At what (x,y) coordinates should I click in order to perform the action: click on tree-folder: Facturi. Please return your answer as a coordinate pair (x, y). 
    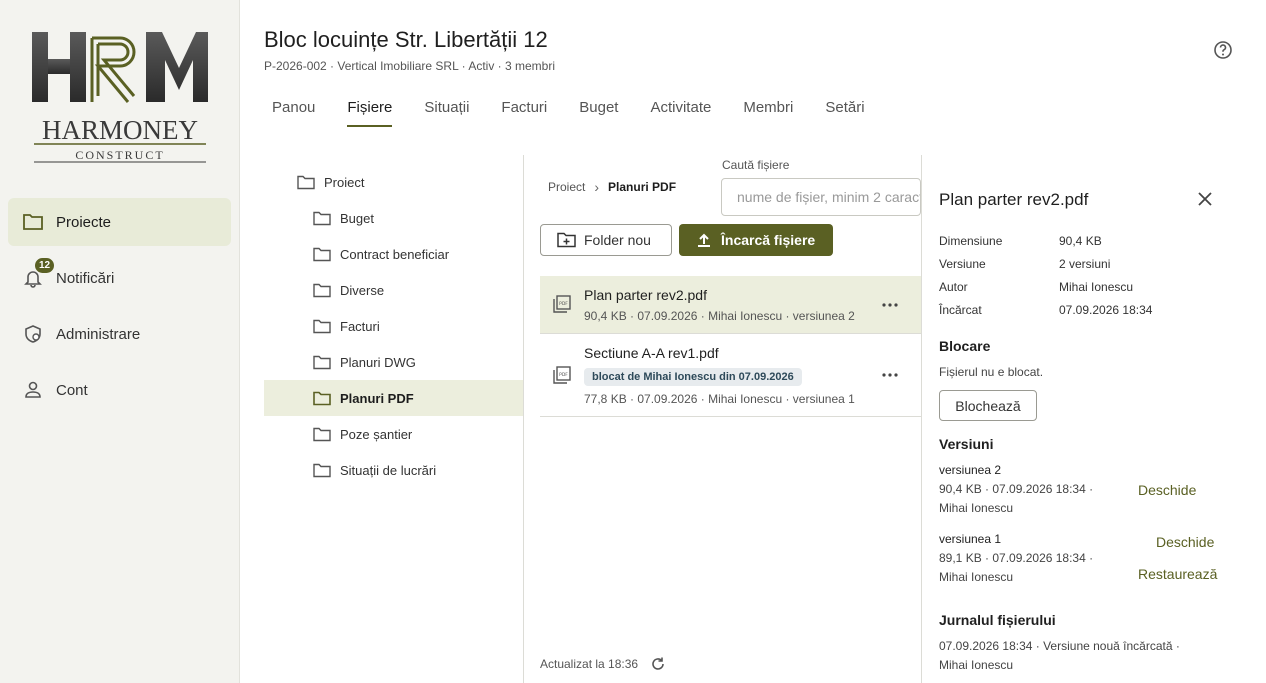
    Looking at the image, I should click on (393, 326).